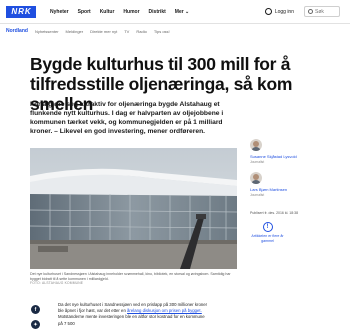  I want to click on article-age-notice: ! Artikkelen er flere år gammel, so click(267, 232).